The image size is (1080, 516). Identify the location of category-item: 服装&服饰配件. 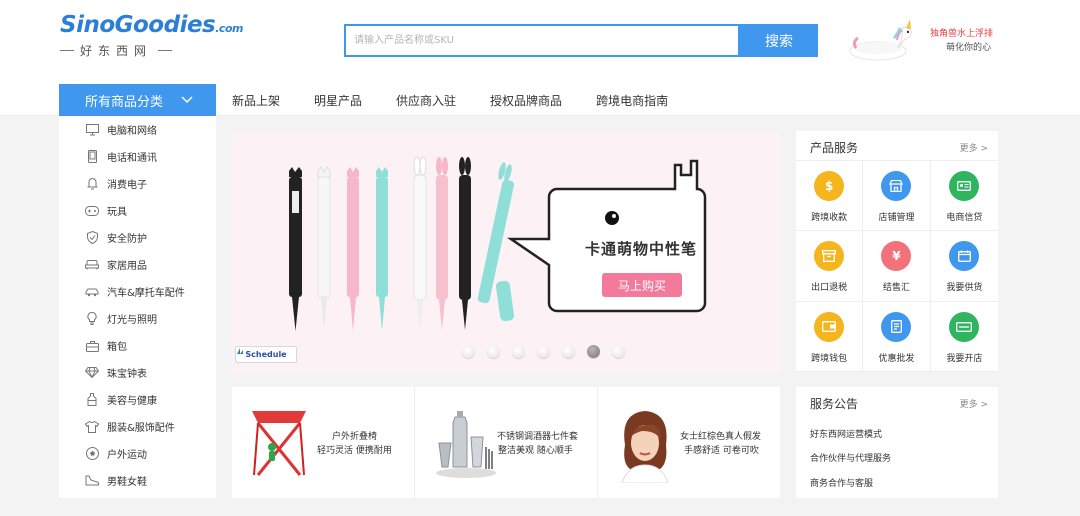
(137, 426).